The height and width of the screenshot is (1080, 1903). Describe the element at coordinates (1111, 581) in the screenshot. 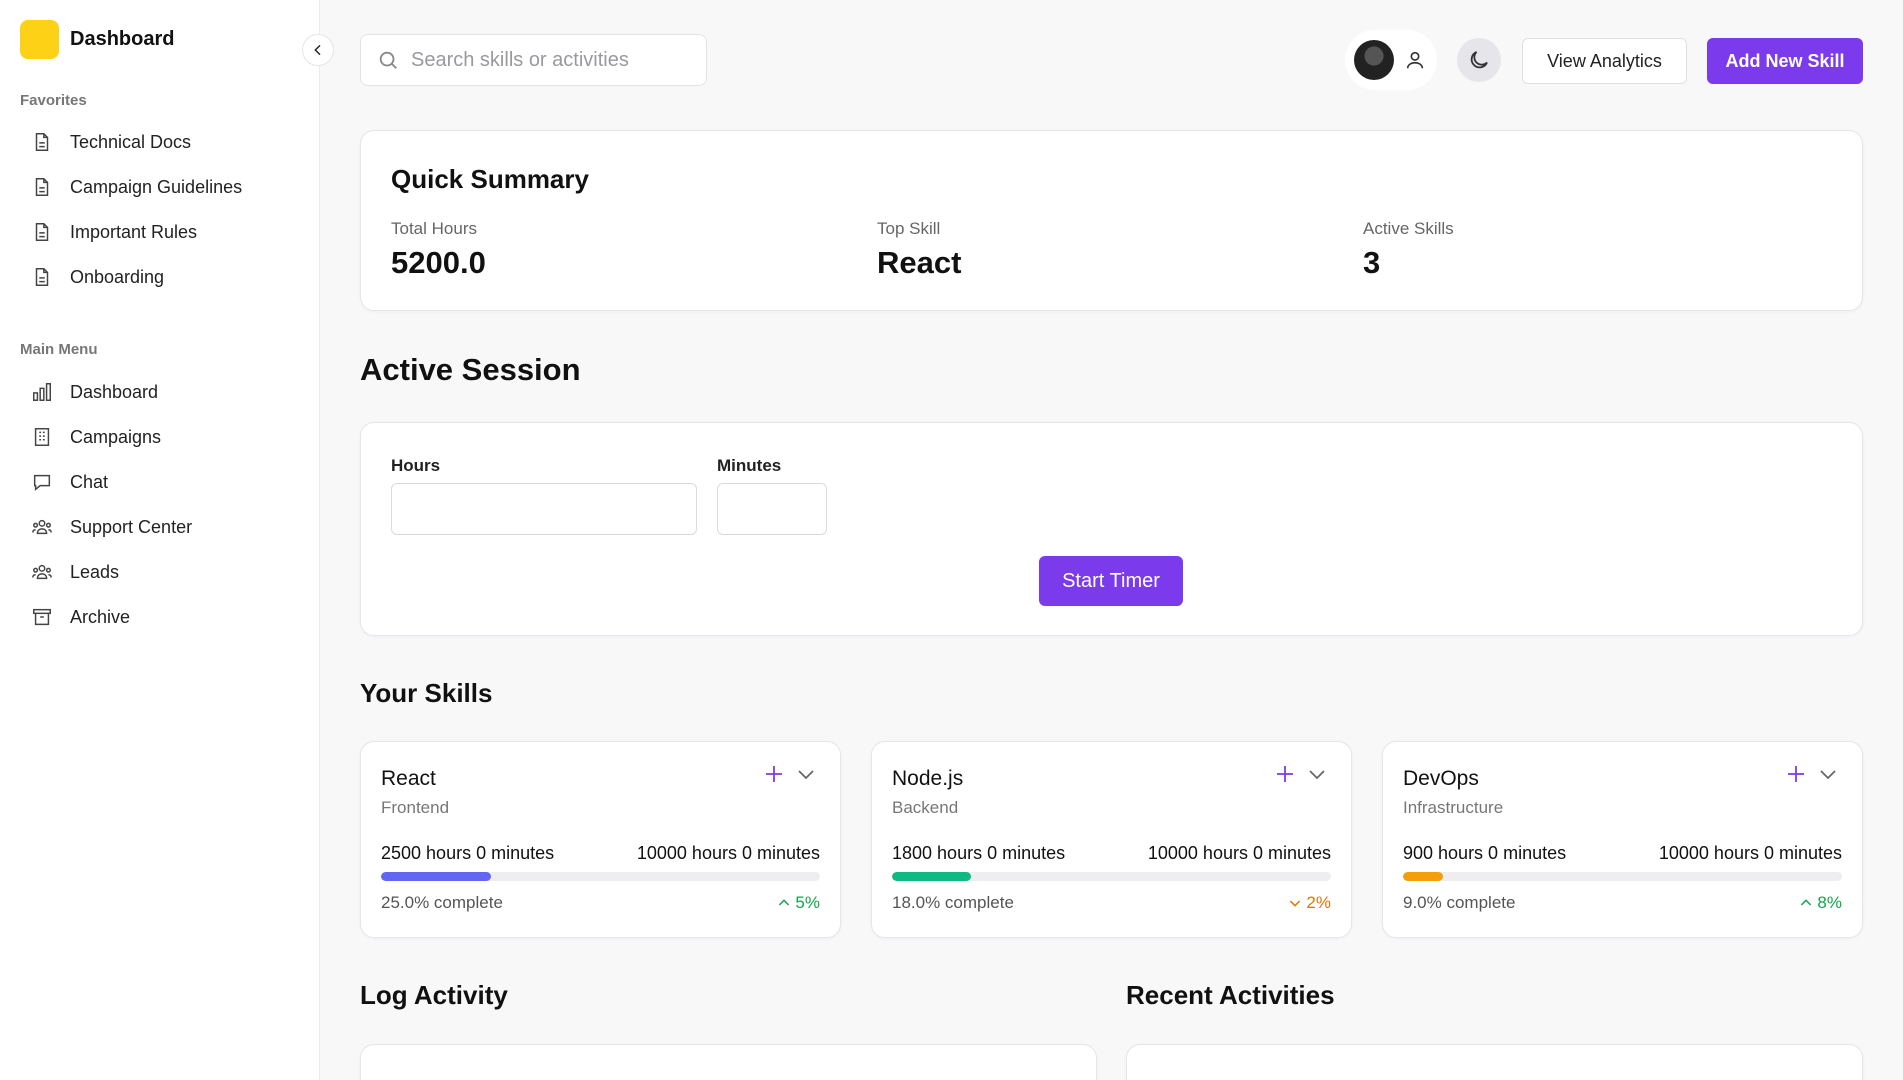

I see `start-timer-button: Start Timer` at that location.